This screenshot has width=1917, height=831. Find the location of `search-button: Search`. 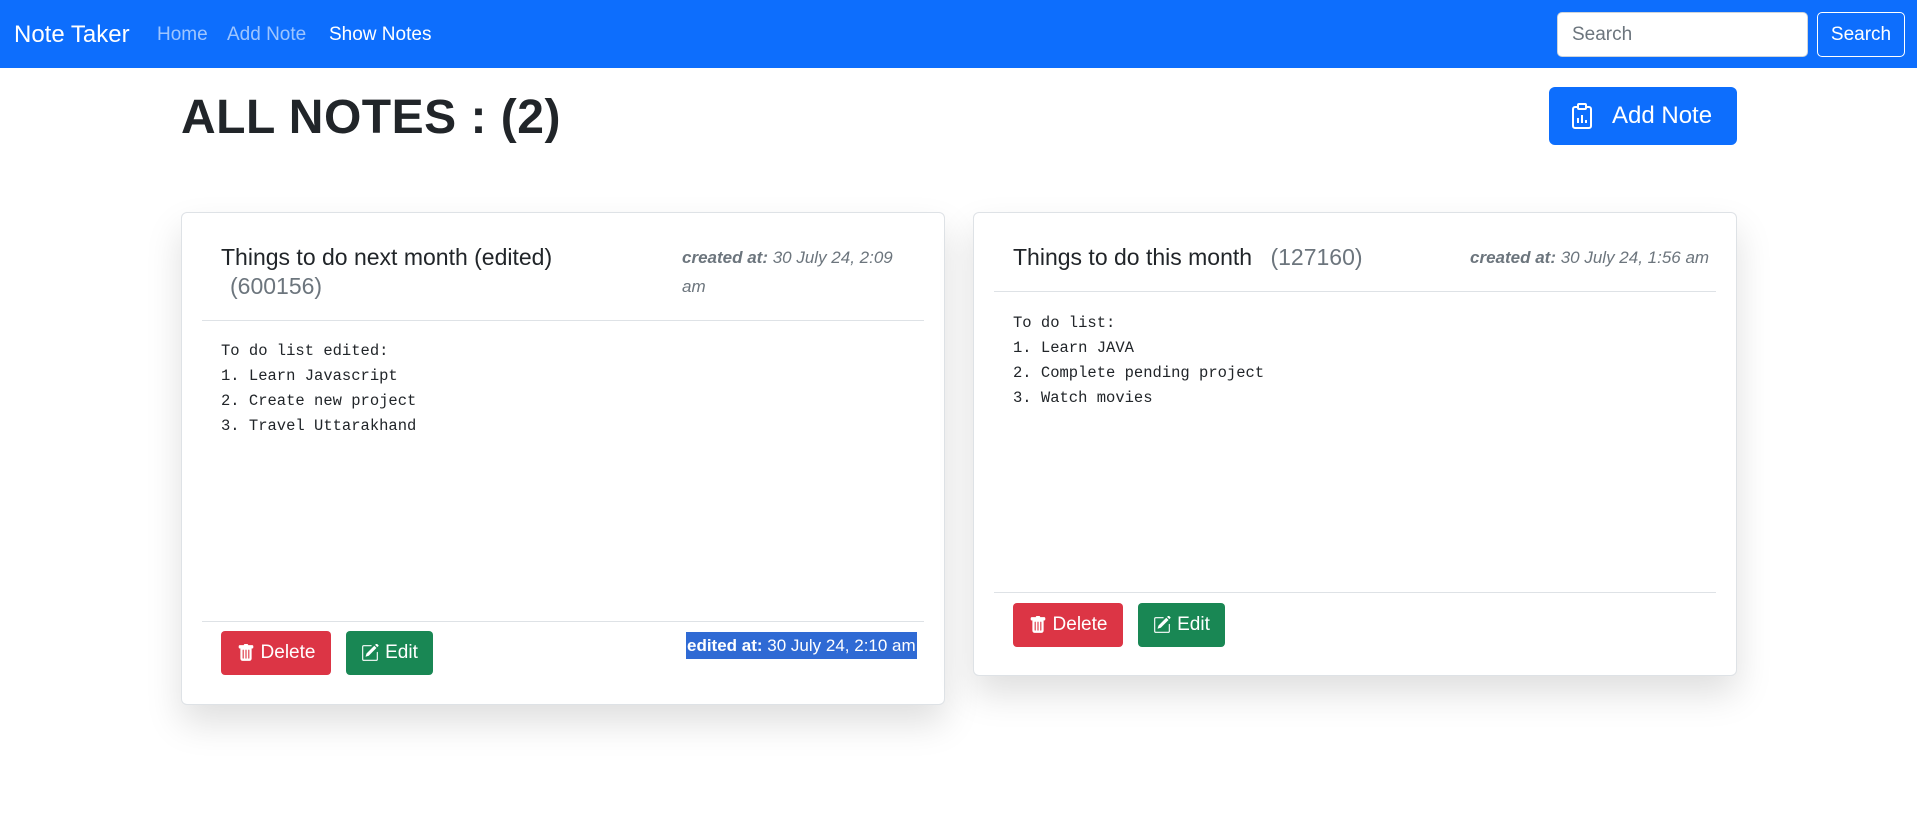

search-button: Search is located at coordinates (1861, 34).